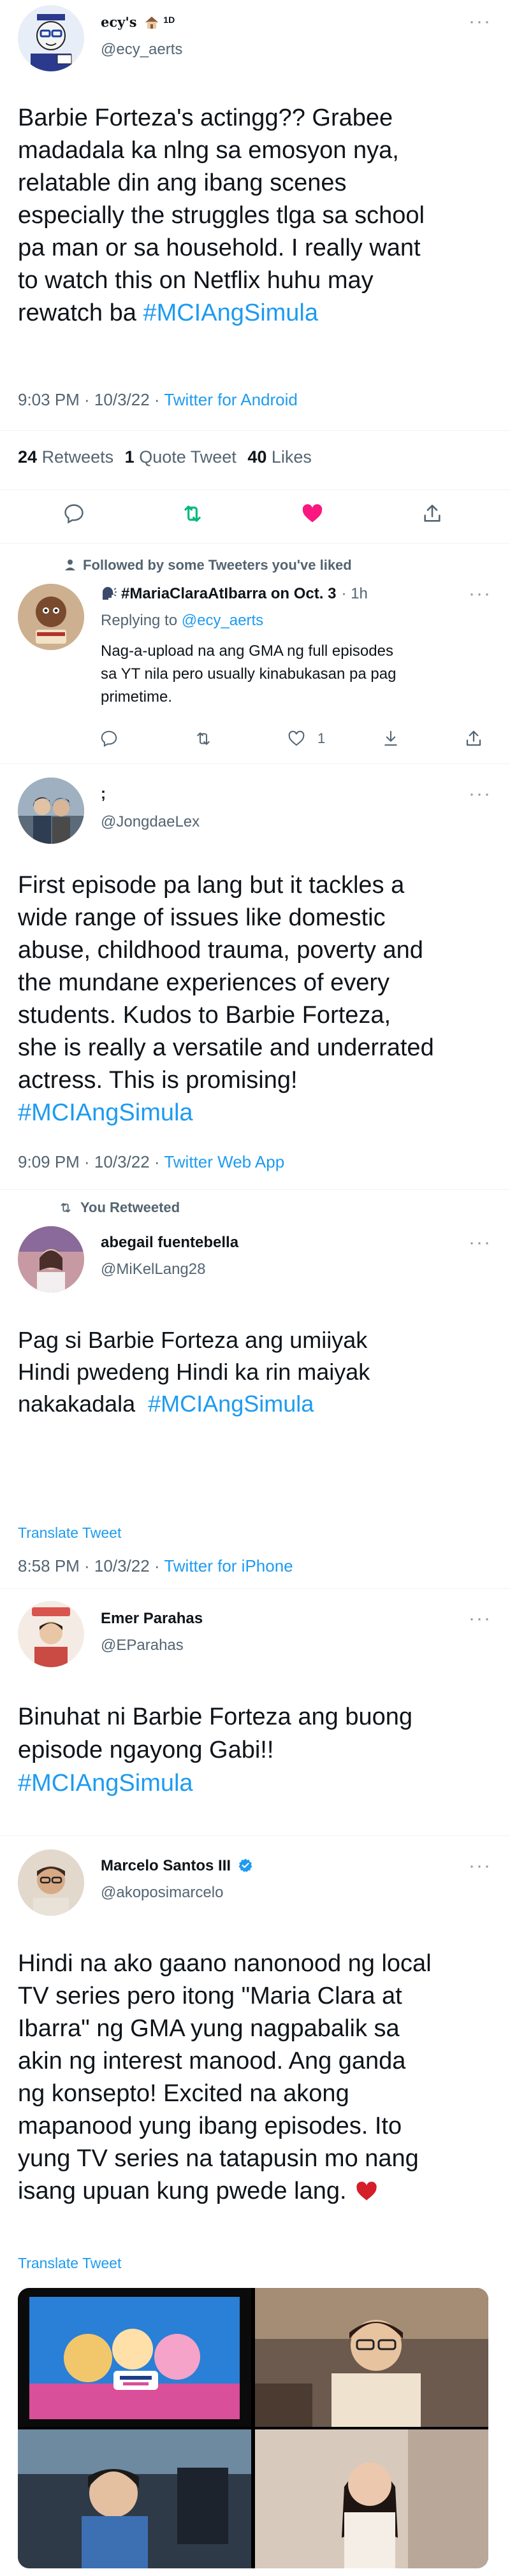  I want to click on like-count: 1, so click(321, 738).